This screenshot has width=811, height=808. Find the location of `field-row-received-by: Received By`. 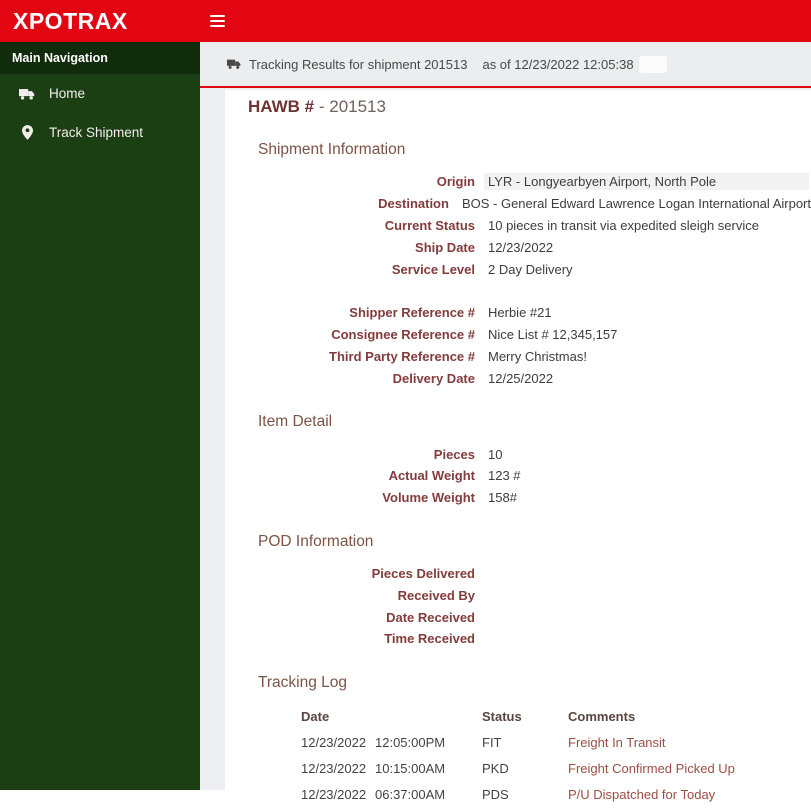

field-row-received-by: Received By is located at coordinates (529, 595).